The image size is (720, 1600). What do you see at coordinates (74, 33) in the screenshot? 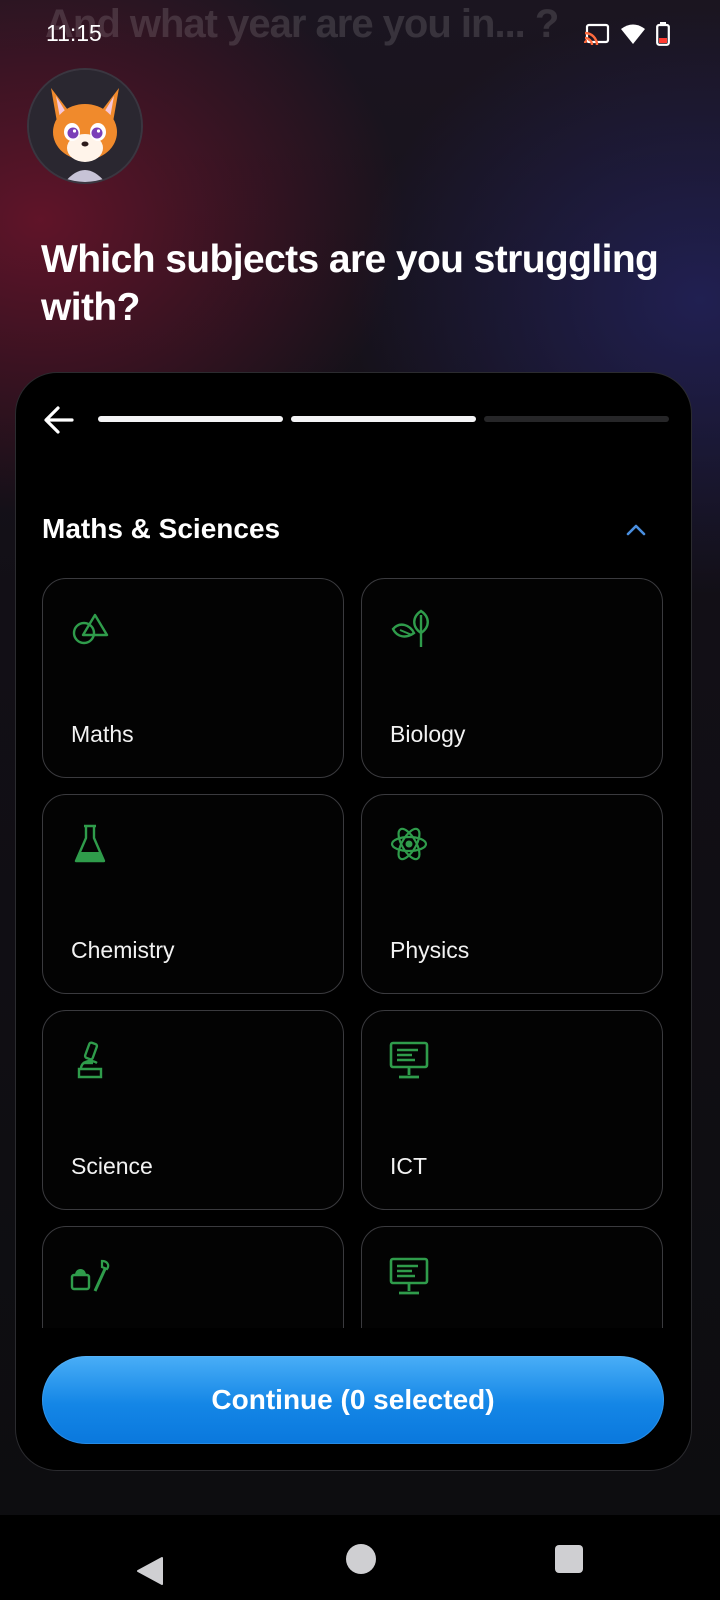
I see `status-time: 11:15` at bounding box center [74, 33].